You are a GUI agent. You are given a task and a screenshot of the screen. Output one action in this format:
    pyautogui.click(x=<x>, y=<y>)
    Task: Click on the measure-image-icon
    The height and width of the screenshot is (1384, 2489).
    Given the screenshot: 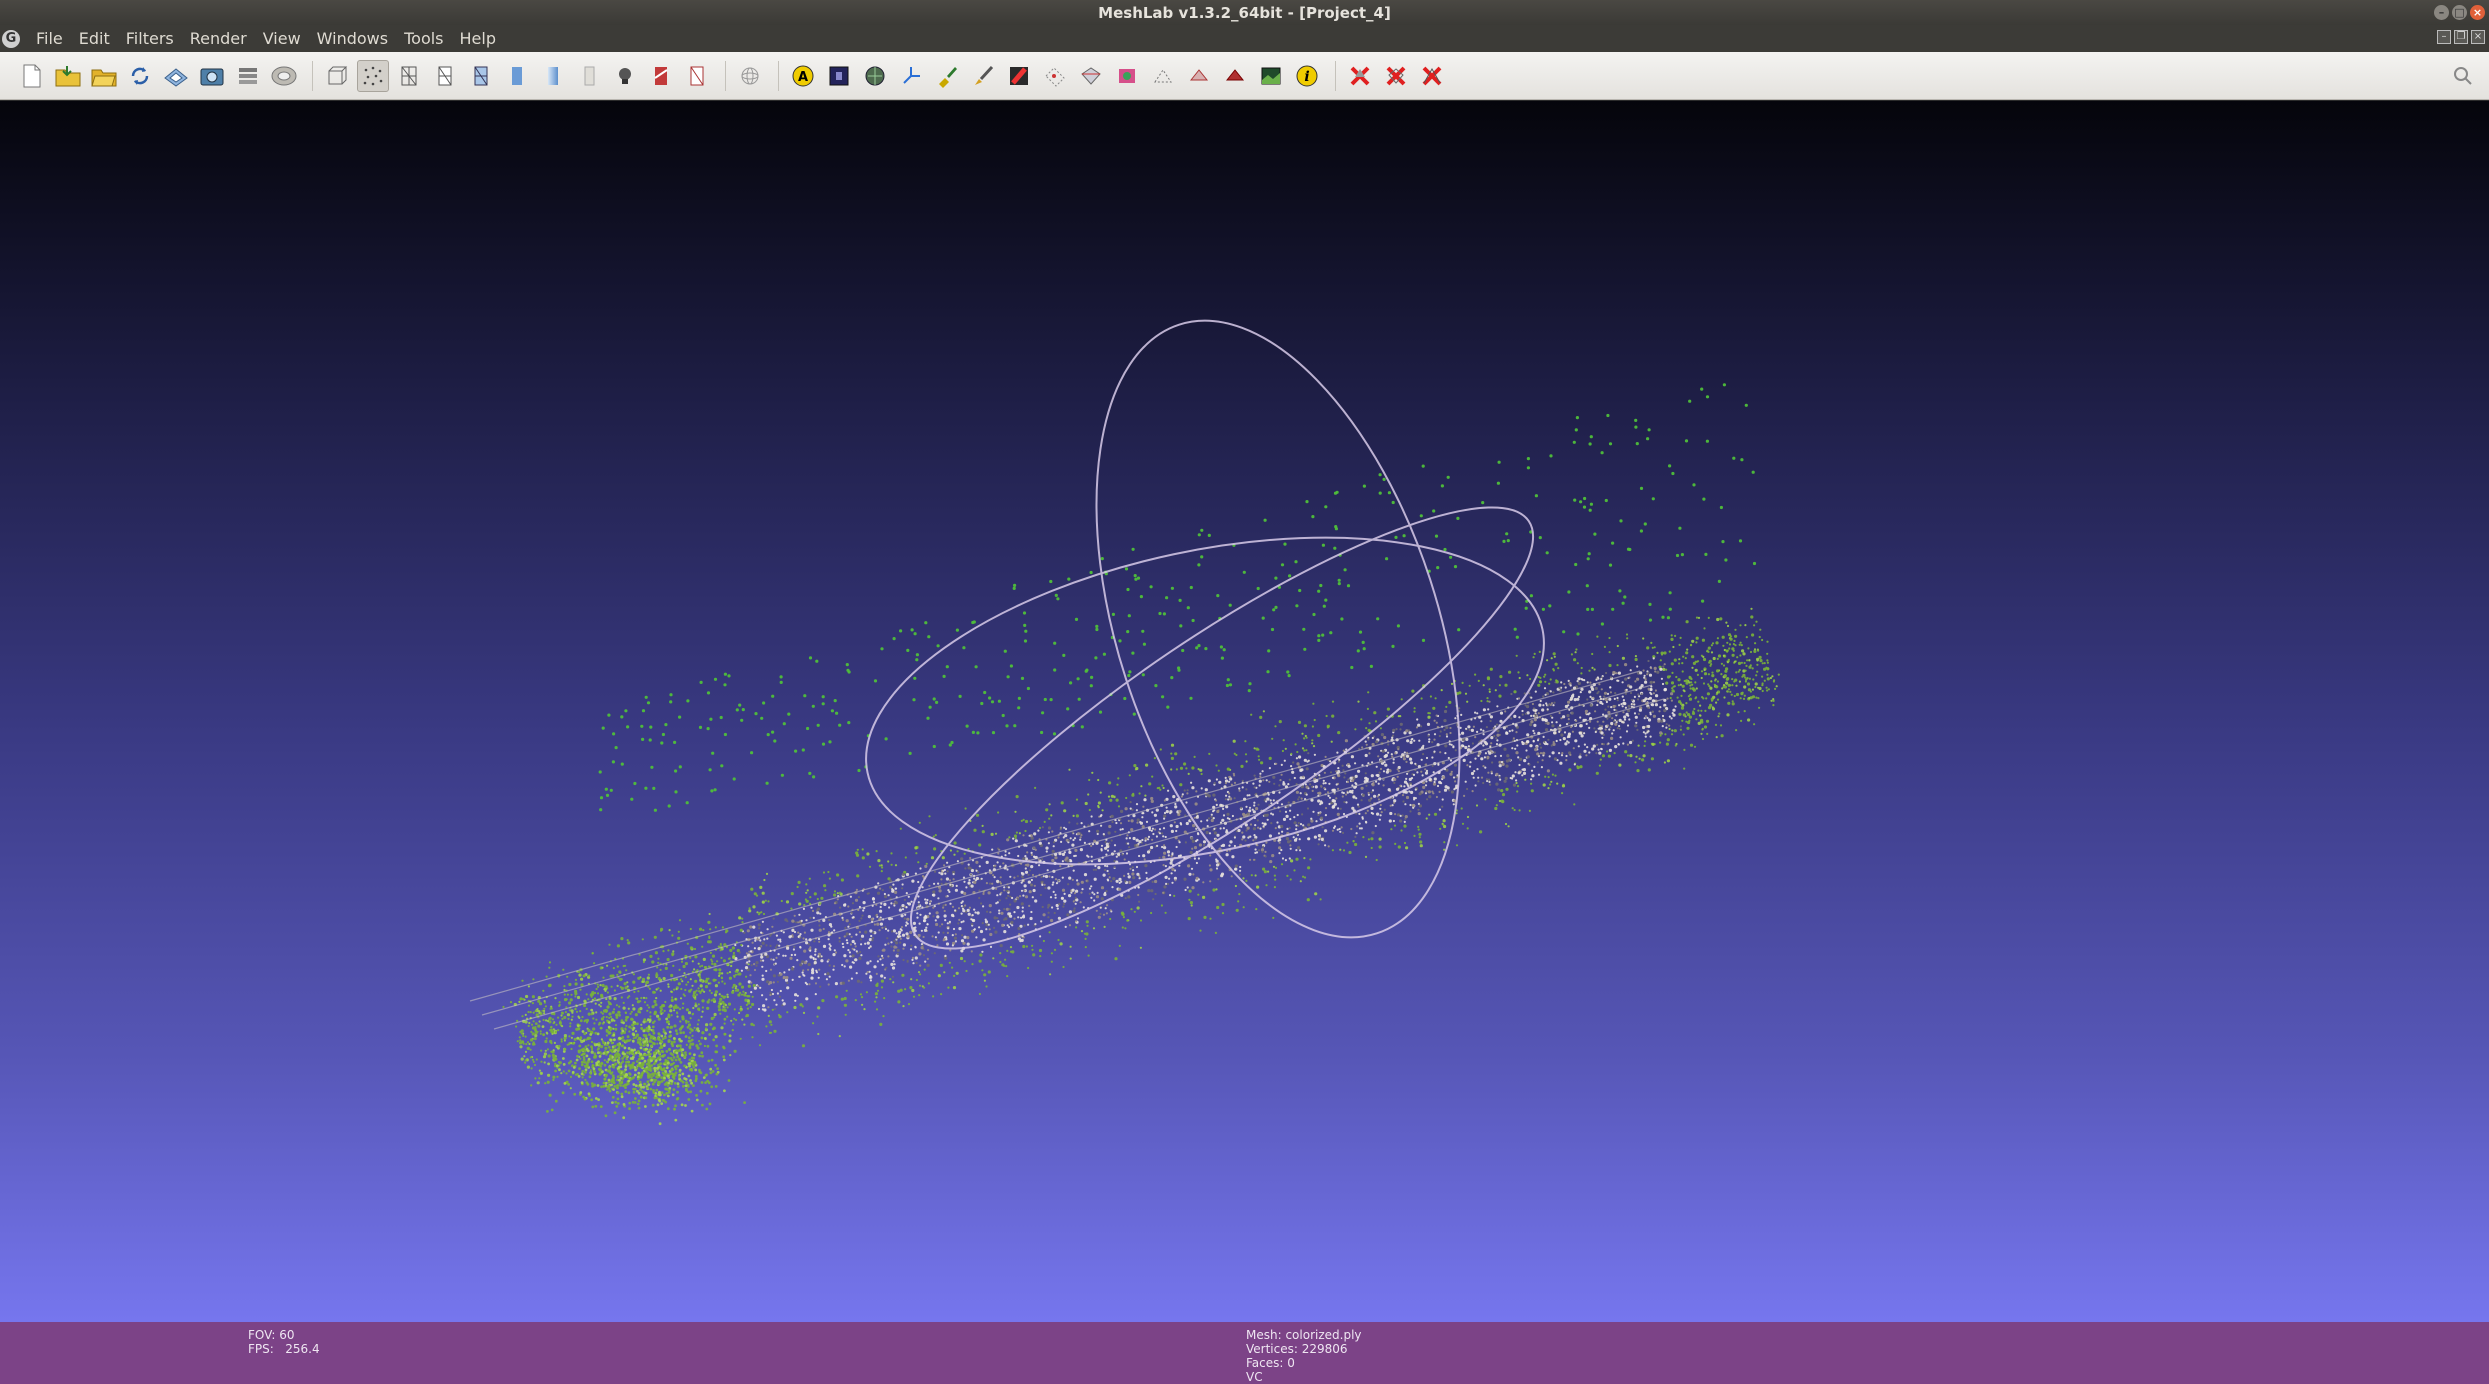 What is the action you would take?
    pyautogui.click(x=839, y=76)
    